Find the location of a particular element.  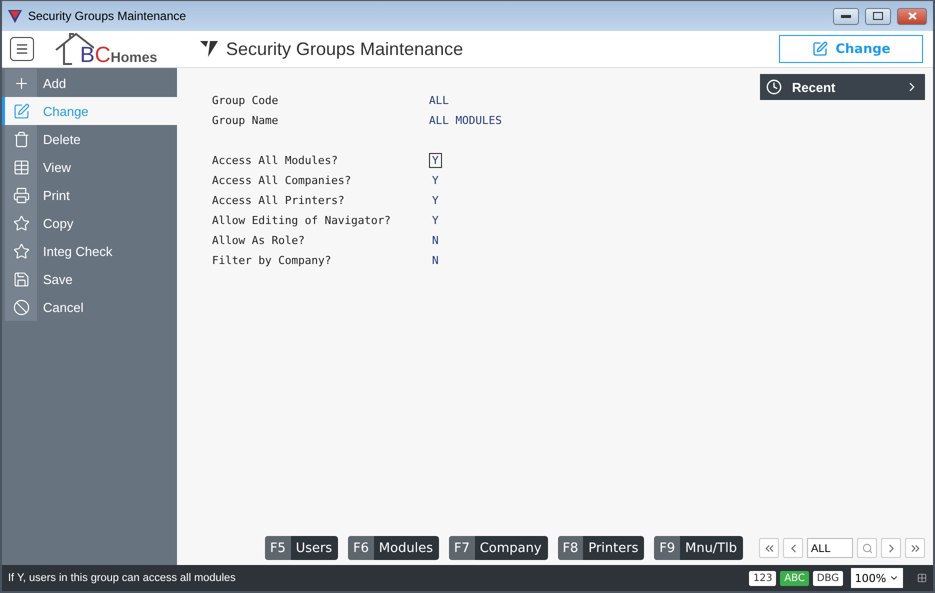

logo-word: Homes is located at coordinates (134, 57).